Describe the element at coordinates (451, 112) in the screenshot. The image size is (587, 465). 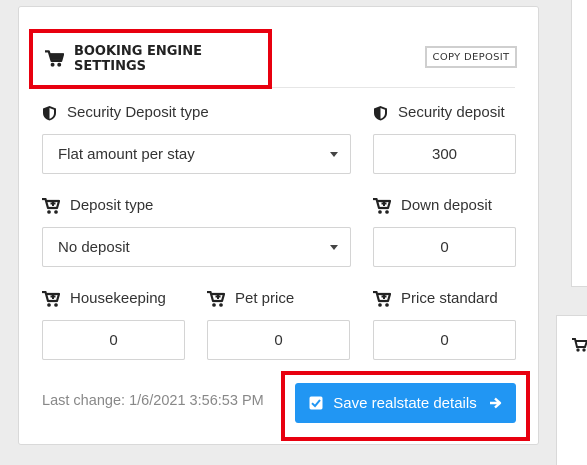
I see `label-text: Security deposit` at that location.